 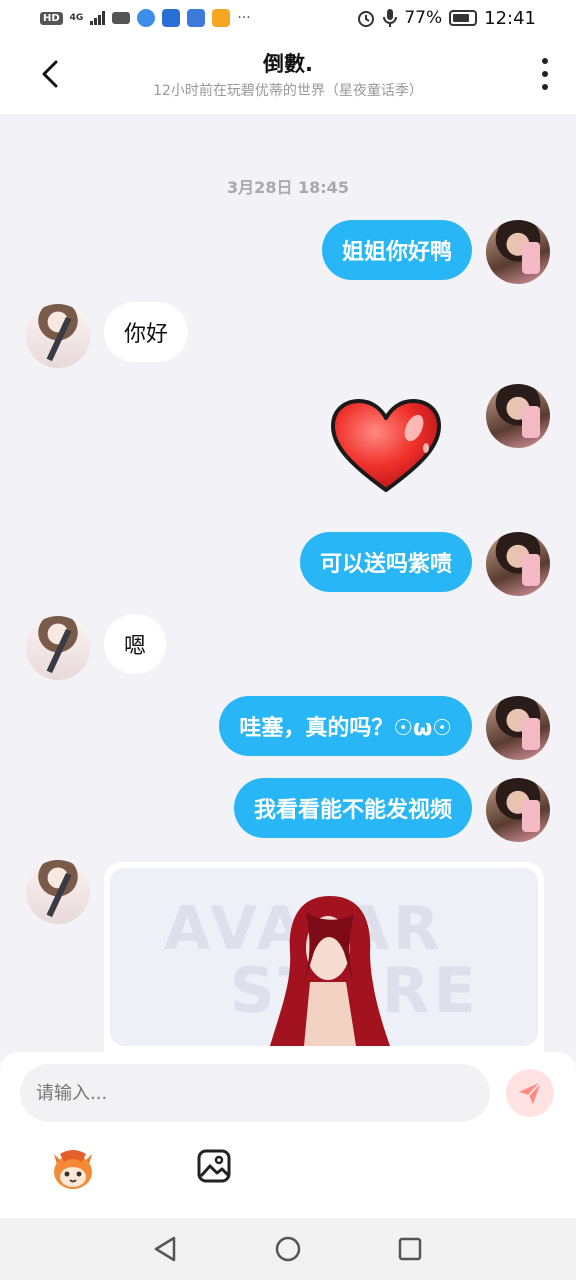 I want to click on video-message: AVATAR STORE, so click(x=324, y=958).